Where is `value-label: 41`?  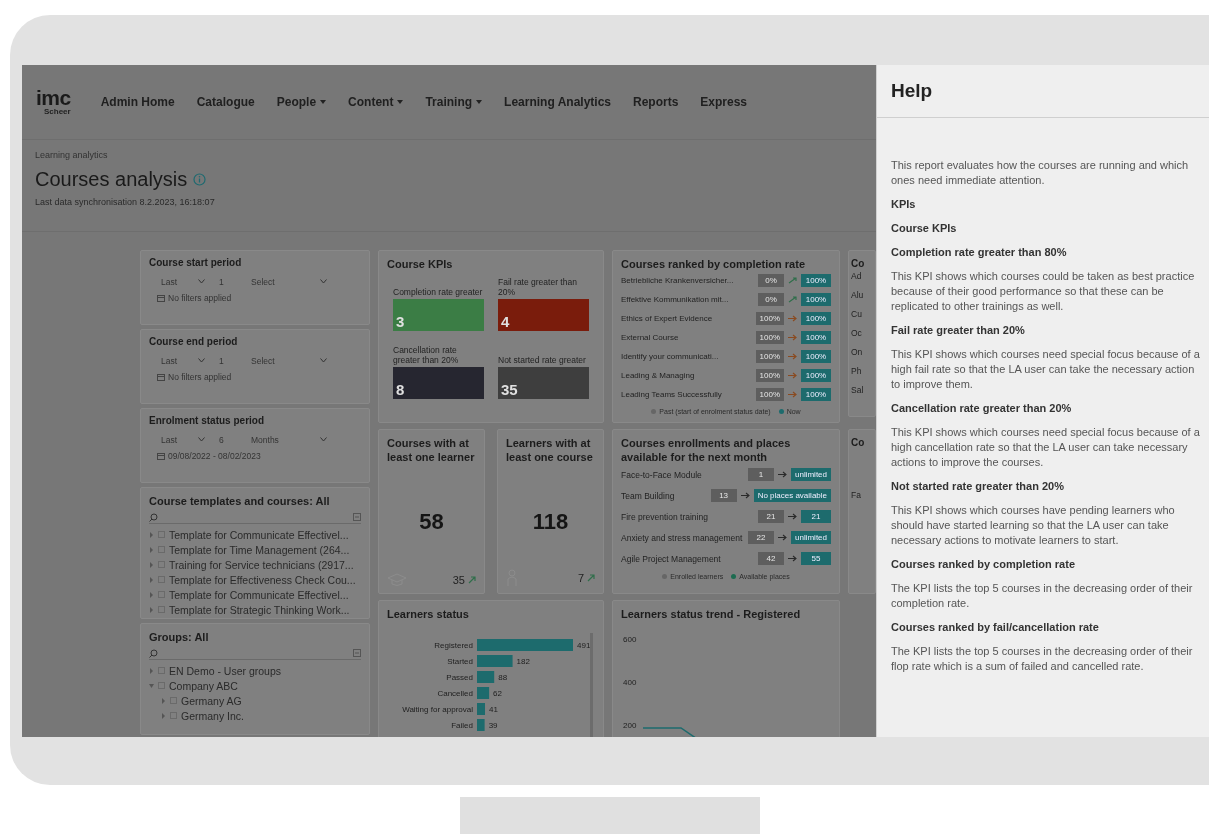 value-label: 41 is located at coordinates (493, 709).